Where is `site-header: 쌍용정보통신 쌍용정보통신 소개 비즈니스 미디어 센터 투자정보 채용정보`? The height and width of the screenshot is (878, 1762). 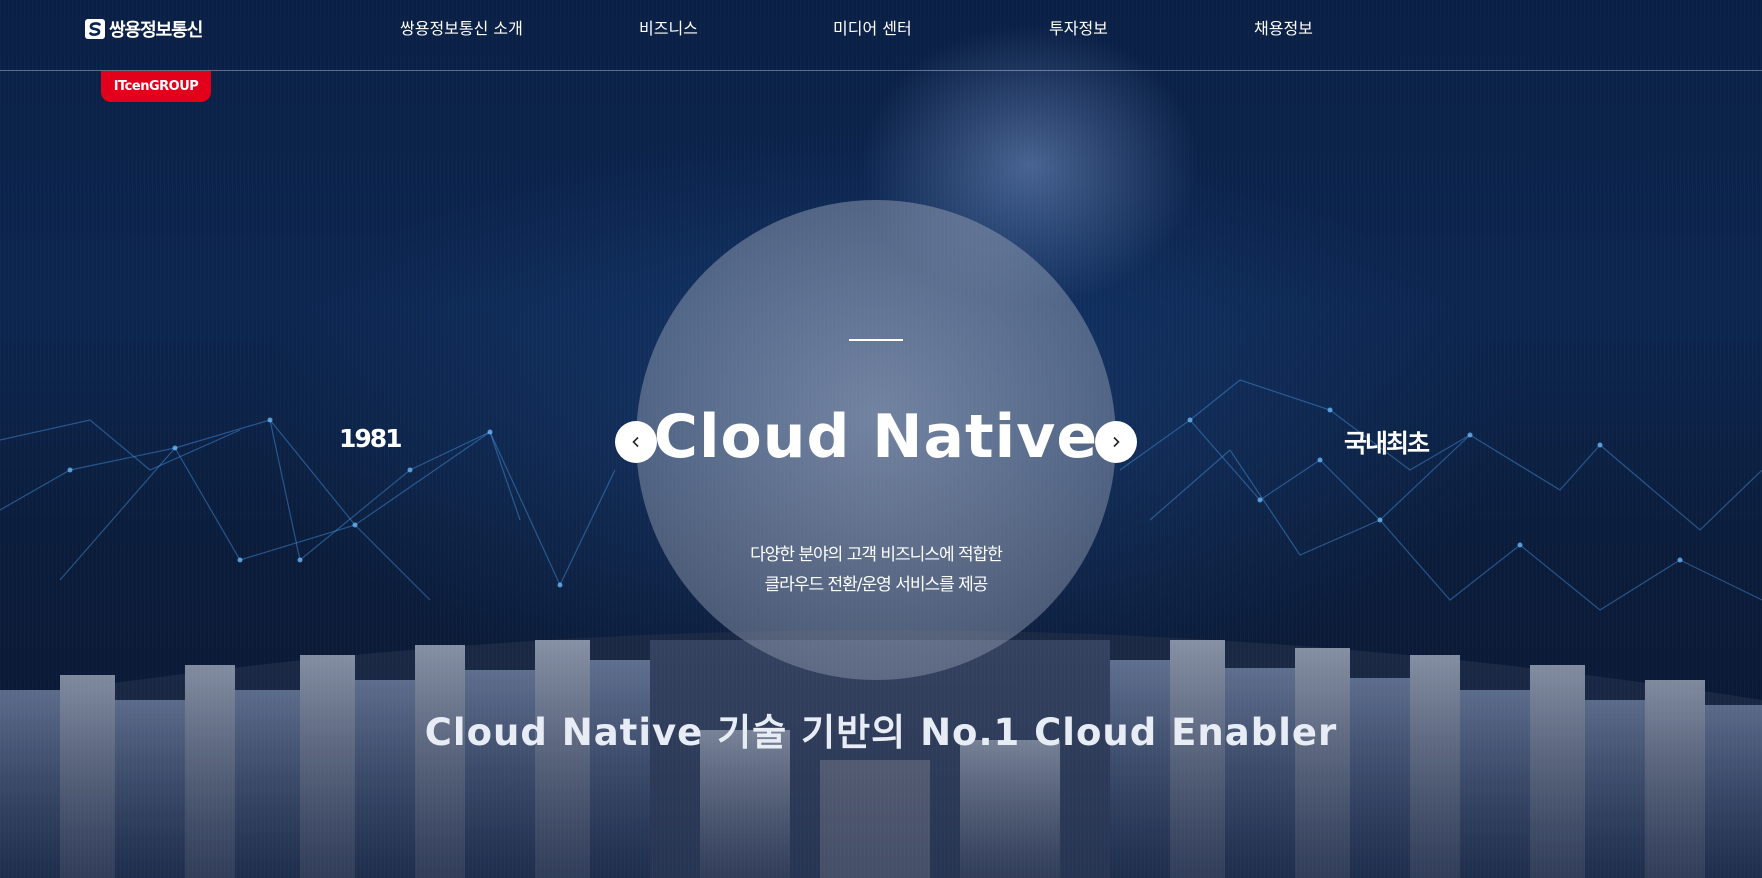
site-header: 쌍용정보통신 쌍용정보통신 소개 비즈니스 미디어 센터 투자정보 채용정보 is located at coordinates (881, 35).